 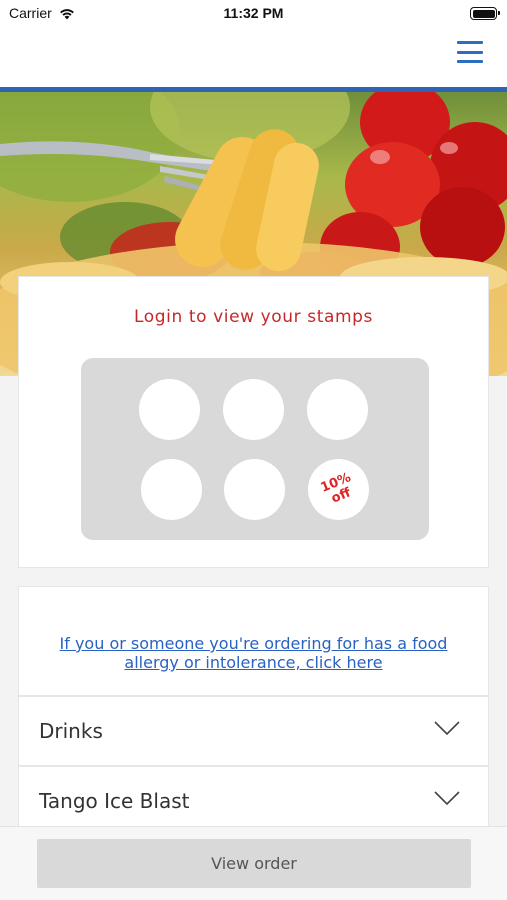 I want to click on stamp-reward-slot: 10% off, so click(x=338, y=489).